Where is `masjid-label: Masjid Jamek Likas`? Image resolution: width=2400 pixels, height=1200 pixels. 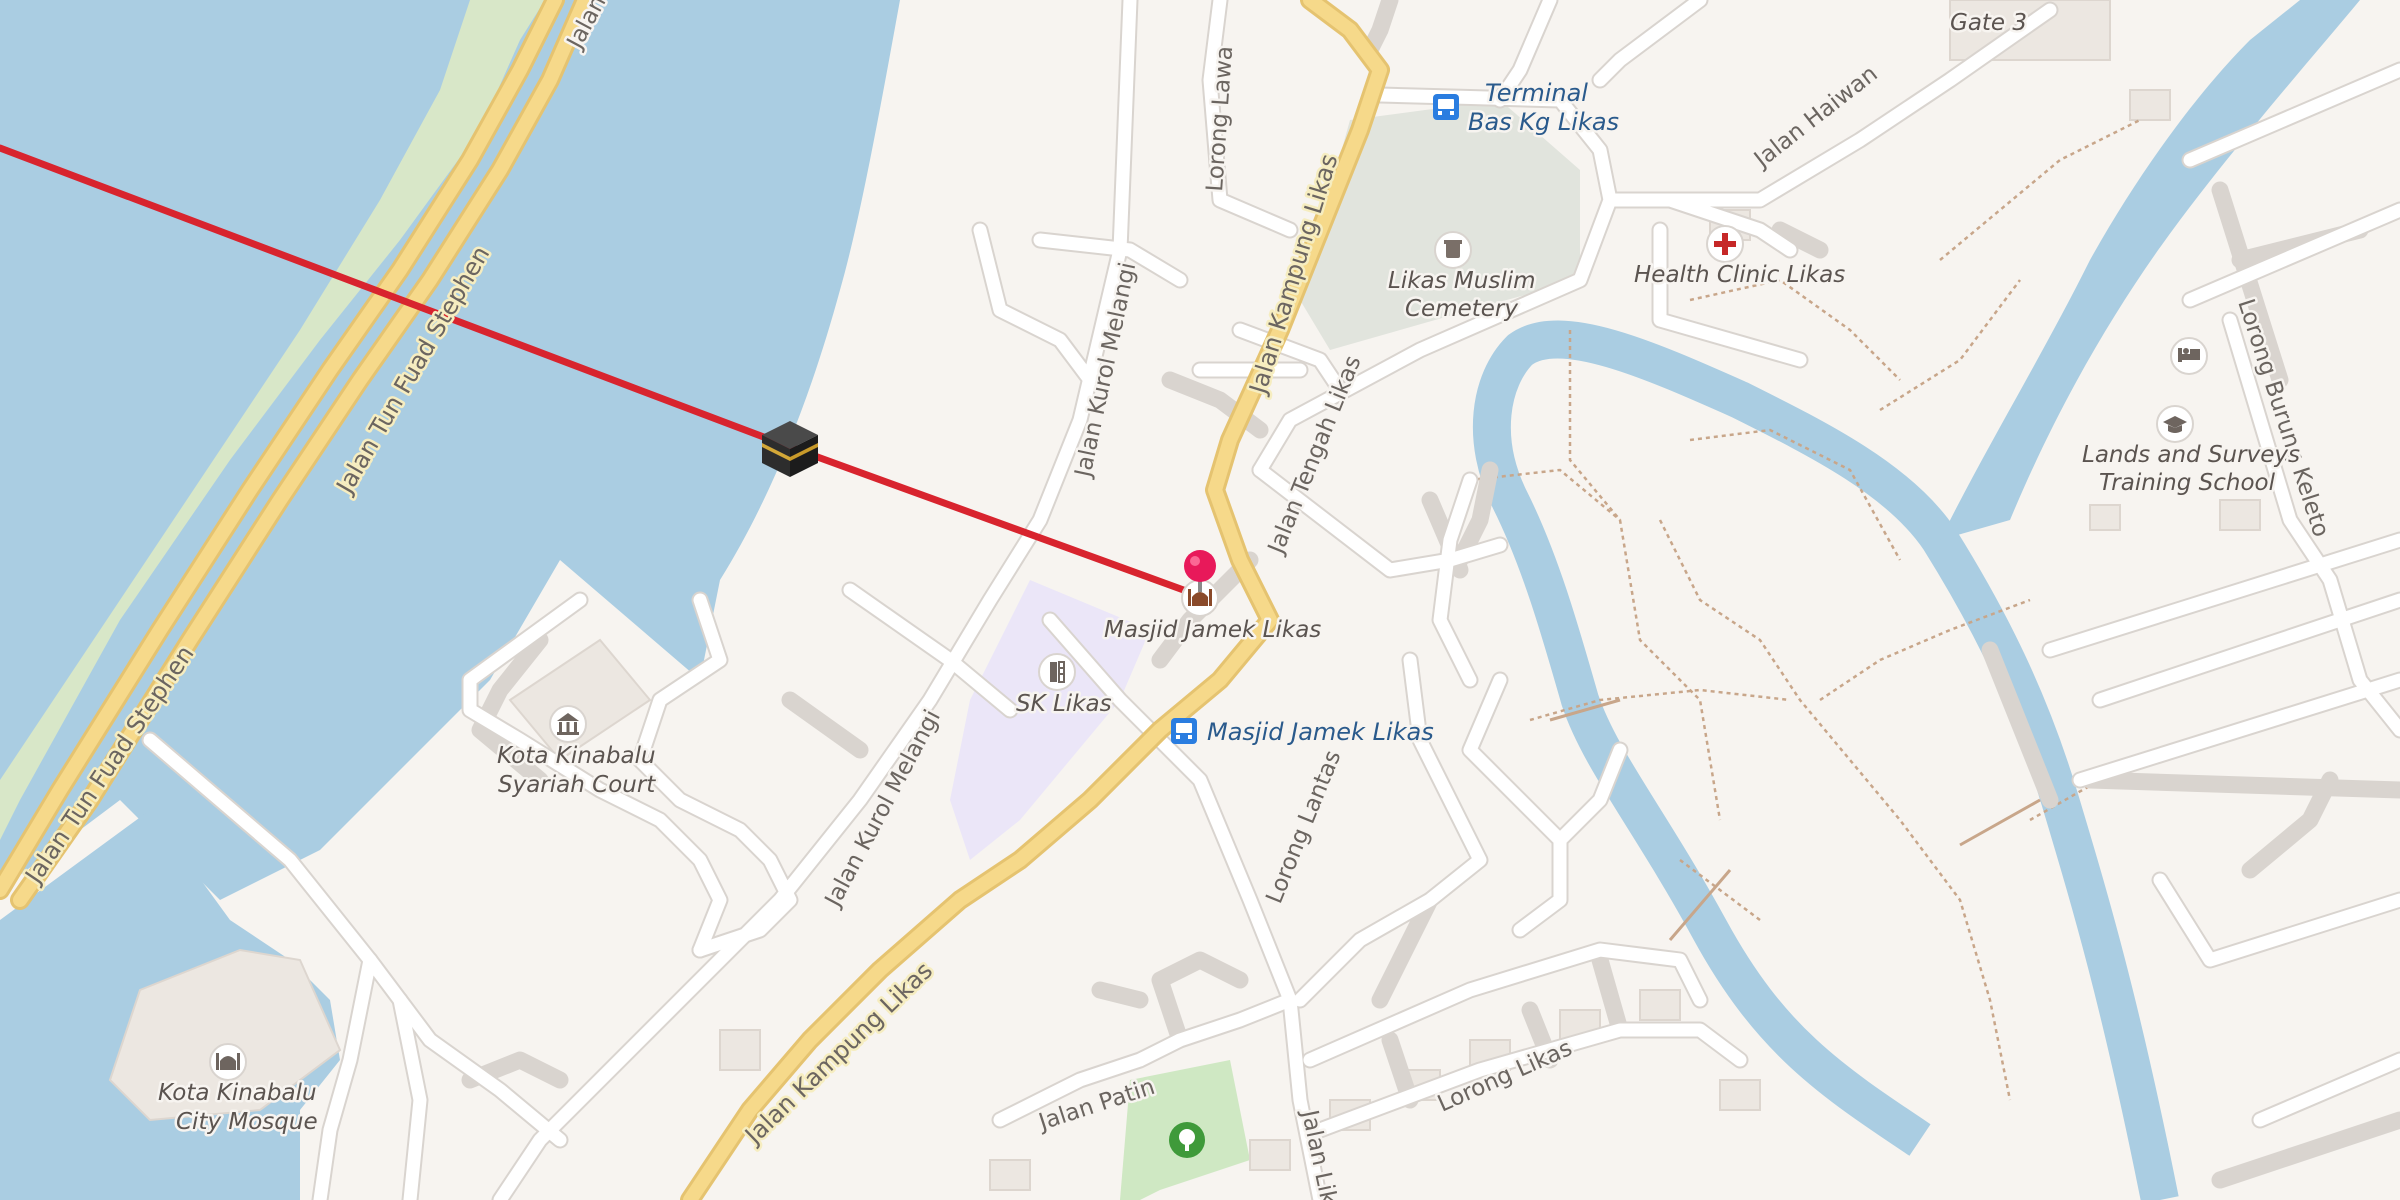
masjid-label: Masjid Jamek Likas is located at coordinates (1212, 630).